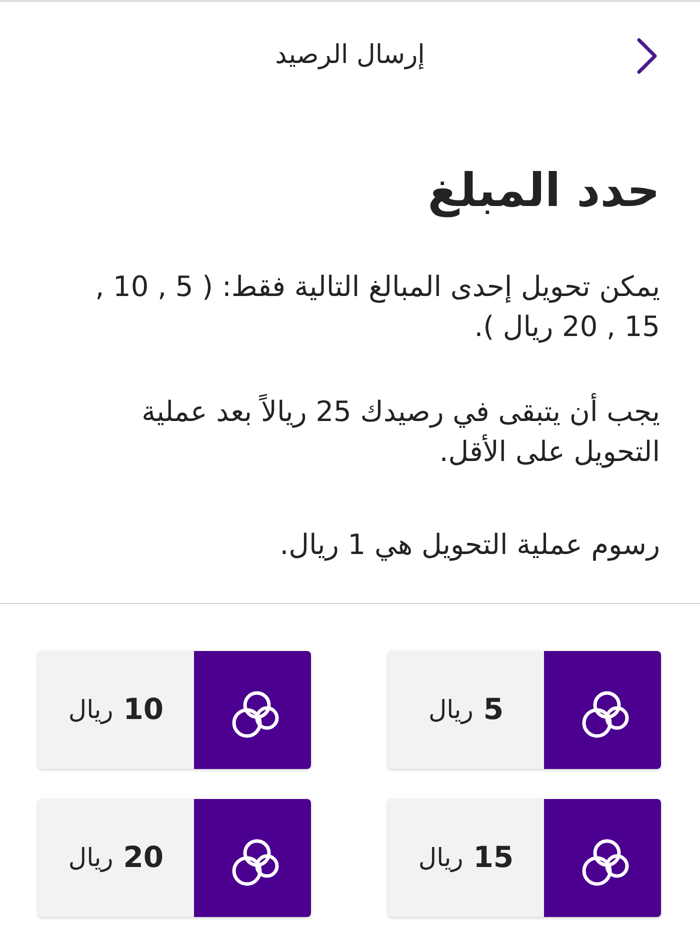  What do you see at coordinates (469, 544) in the screenshot?
I see `info-text: رسوم عملية التحويل هي 1 ريال.` at bounding box center [469, 544].